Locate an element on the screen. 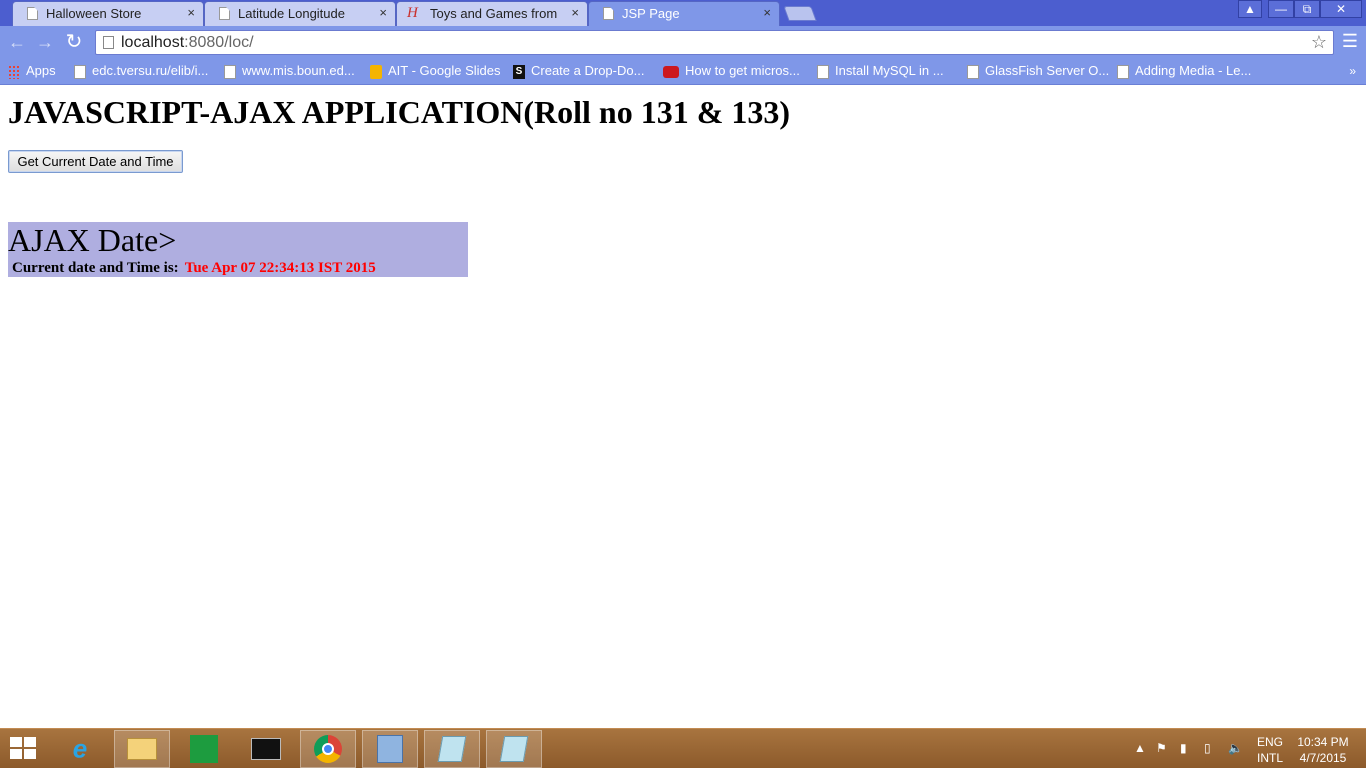 The width and height of the screenshot is (1366, 768). virtualbox-icon is located at coordinates (390, 749).